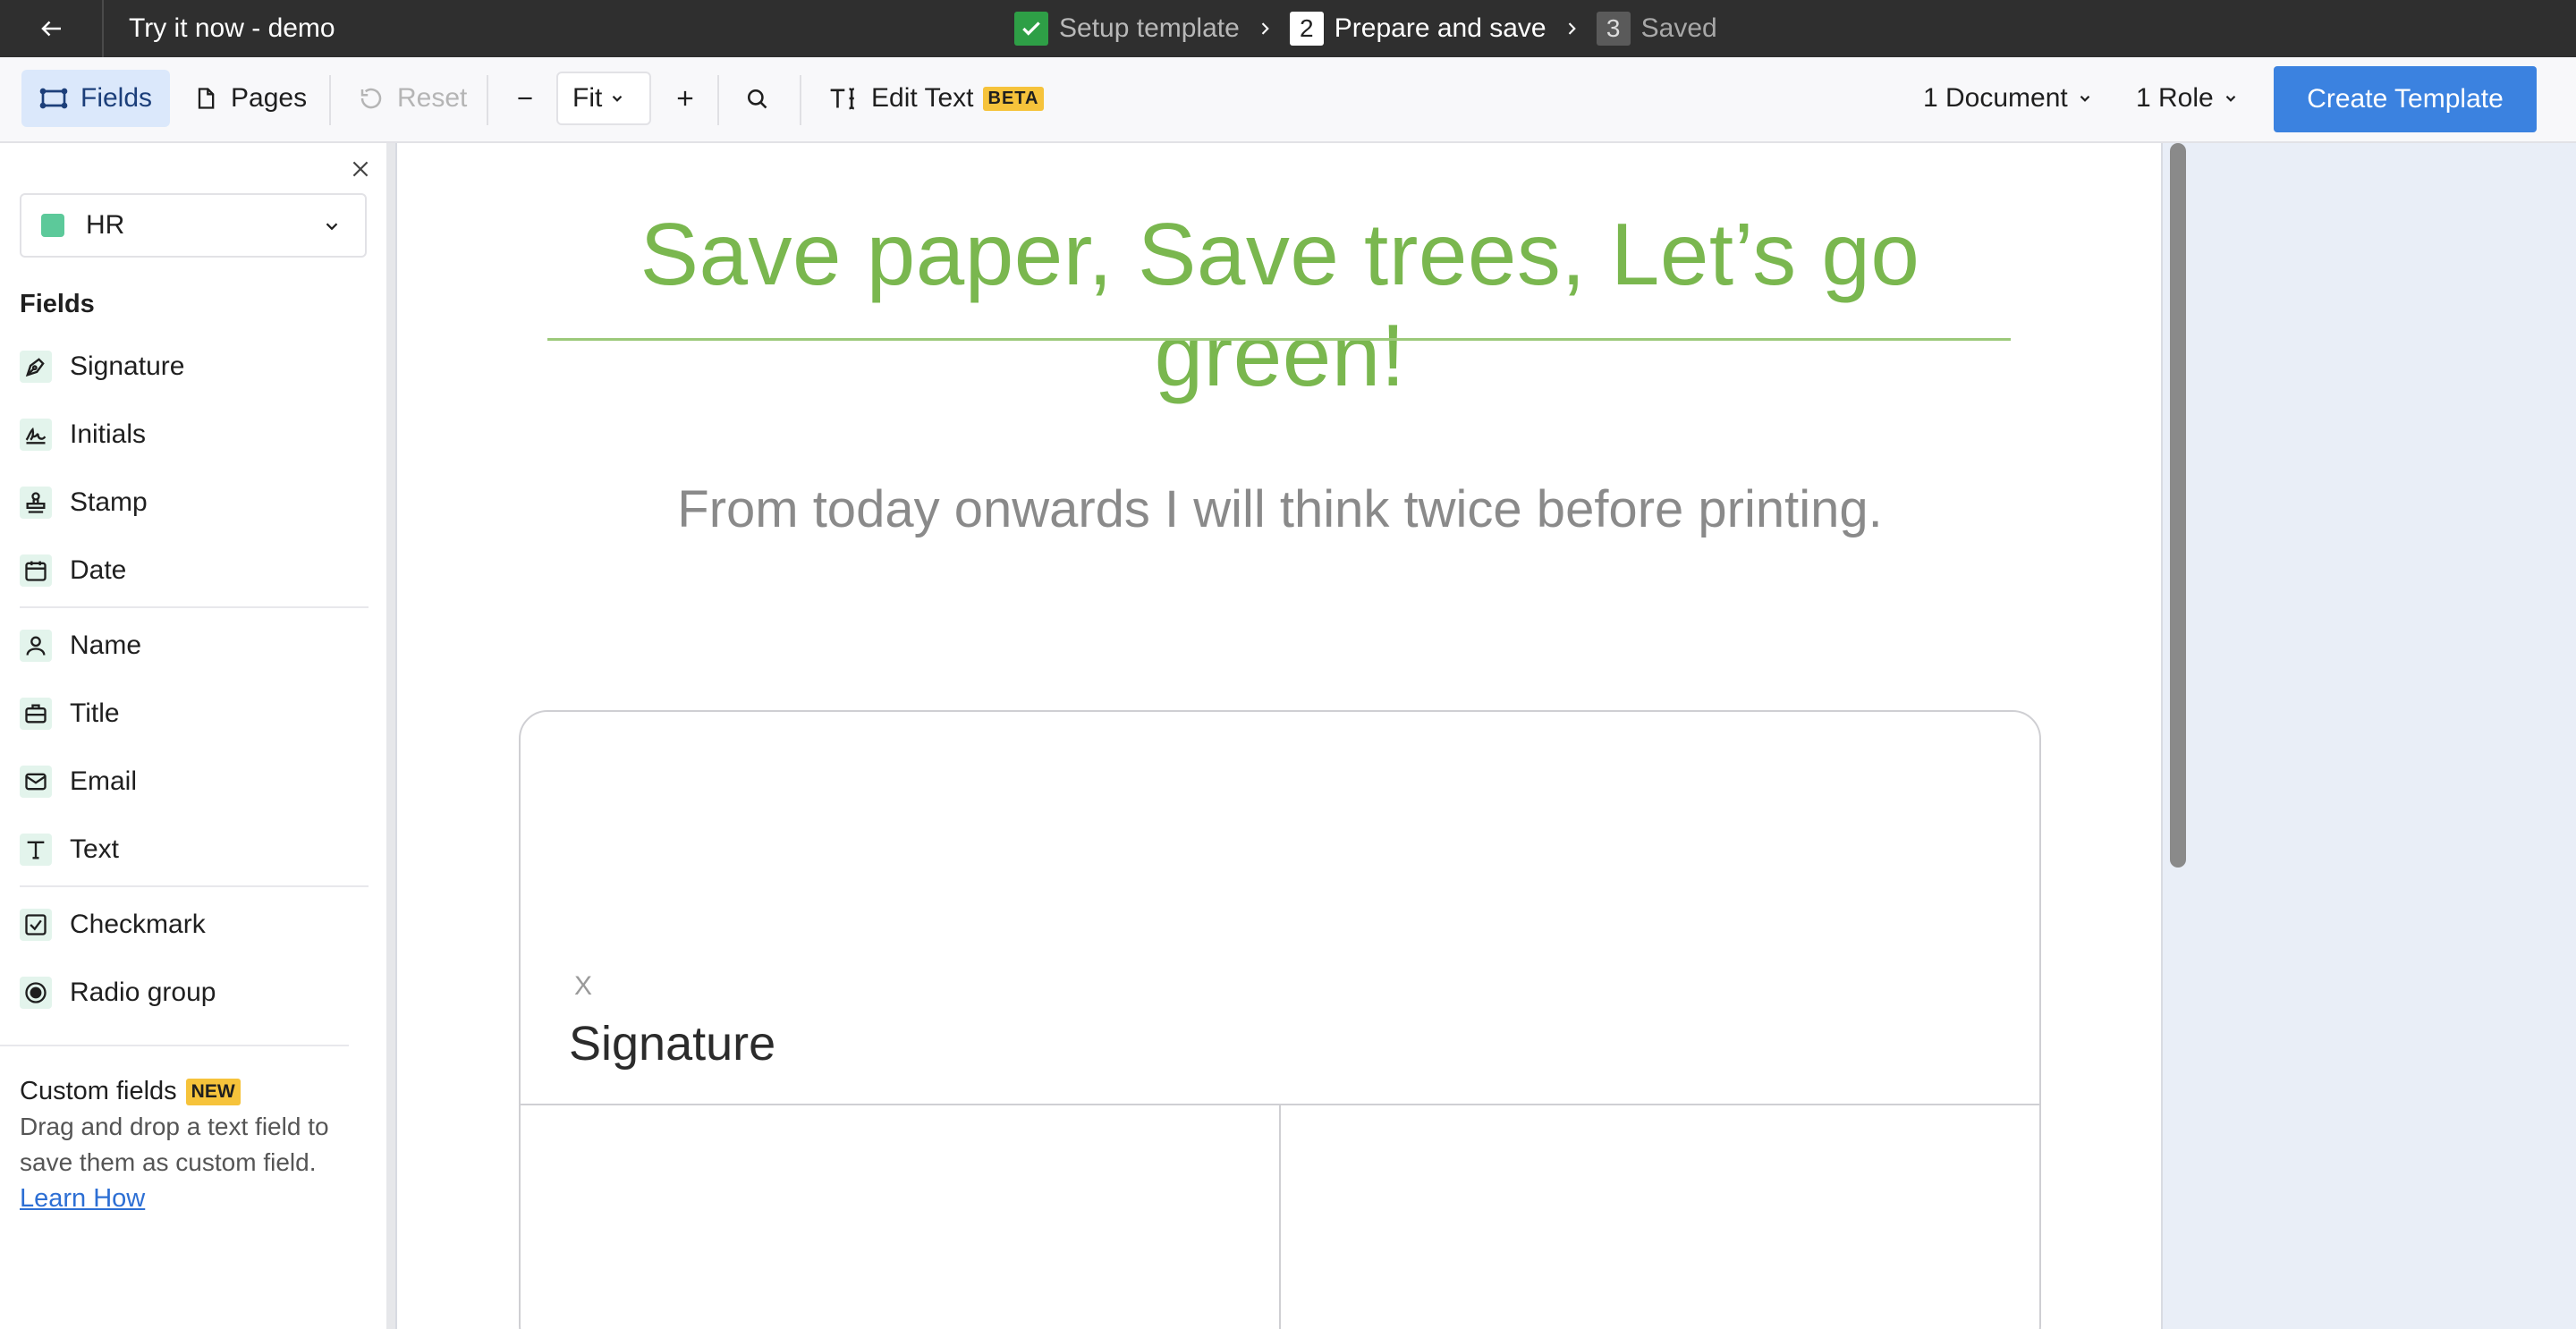 The height and width of the screenshot is (1329, 2576). What do you see at coordinates (213, 1092) in the screenshot?
I see `new-badge: NEW` at bounding box center [213, 1092].